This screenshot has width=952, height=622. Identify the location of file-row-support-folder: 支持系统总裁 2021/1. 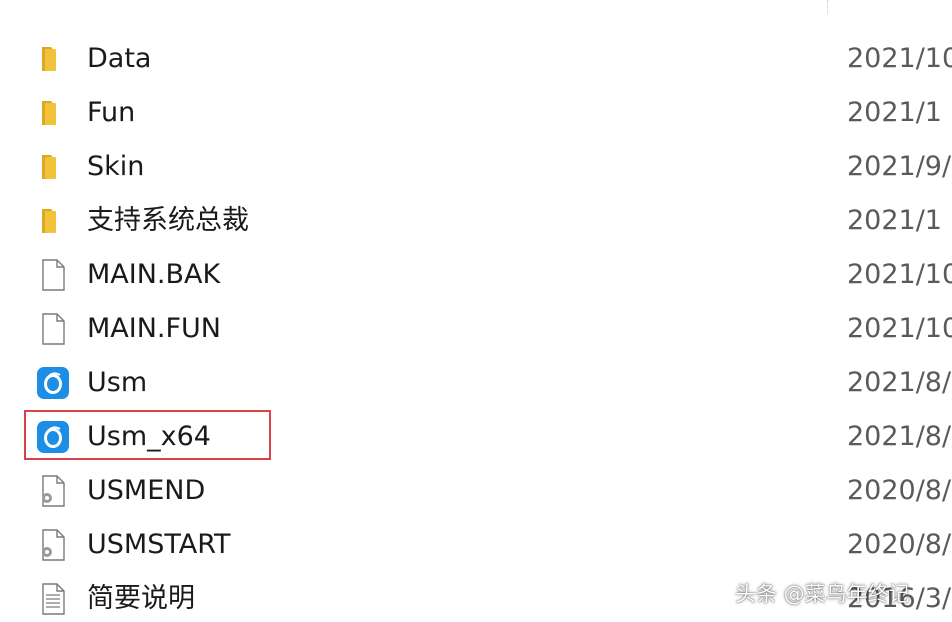
(476, 221).